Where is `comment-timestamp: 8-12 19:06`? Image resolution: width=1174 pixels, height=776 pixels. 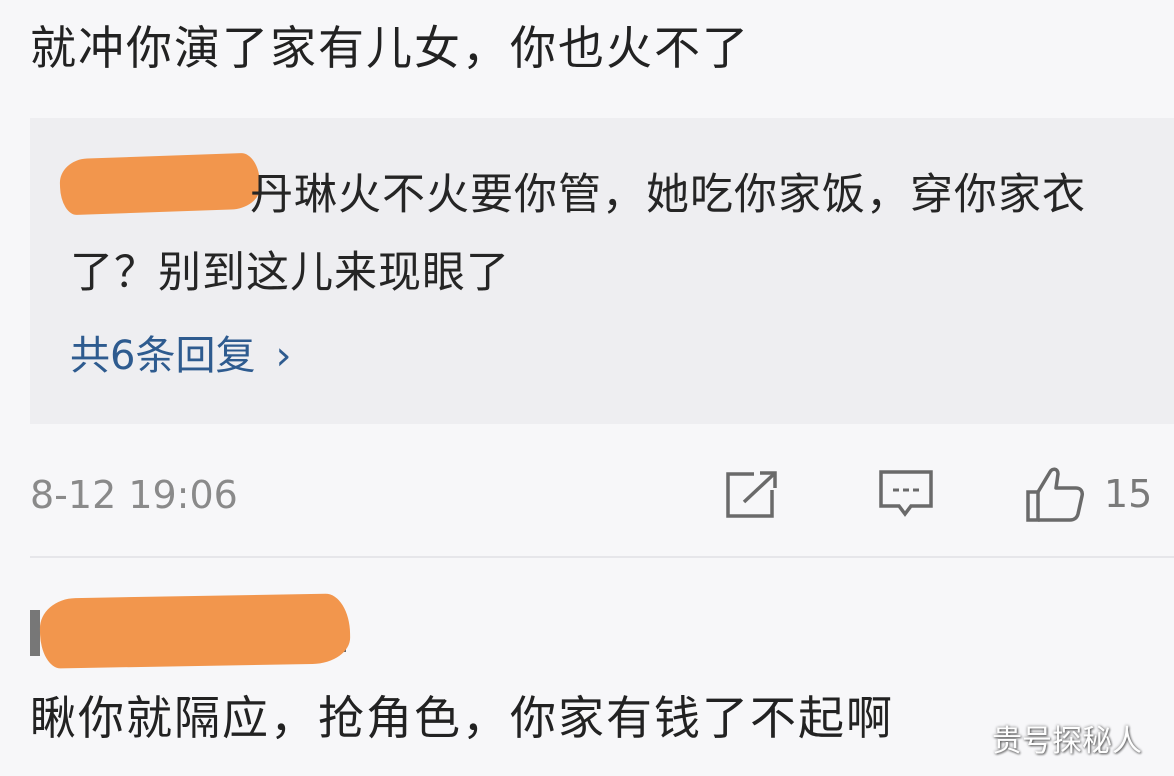
comment-timestamp: 8-12 19:06 is located at coordinates (134, 495).